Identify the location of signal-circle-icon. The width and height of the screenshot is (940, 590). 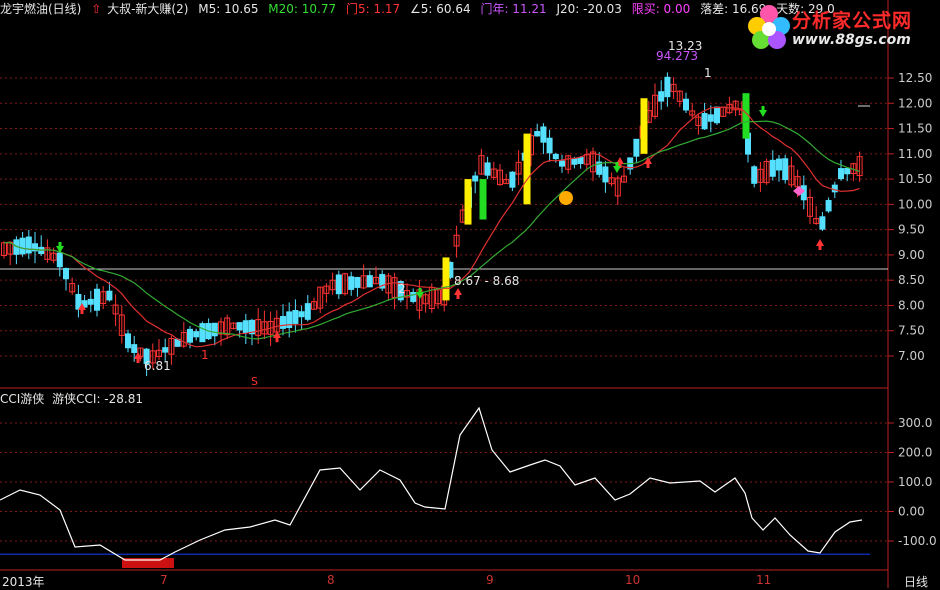
(566, 198).